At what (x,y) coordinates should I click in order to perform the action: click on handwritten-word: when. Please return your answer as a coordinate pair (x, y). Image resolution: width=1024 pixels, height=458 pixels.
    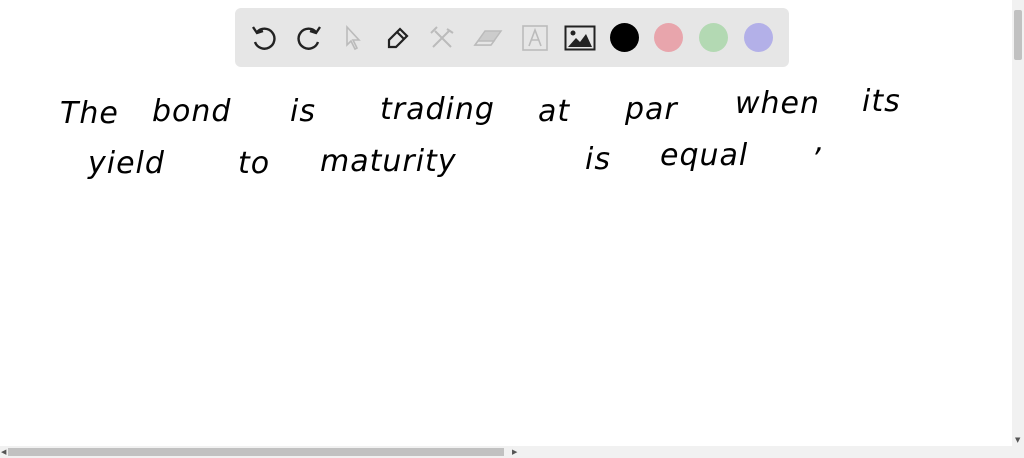
    Looking at the image, I should click on (778, 103).